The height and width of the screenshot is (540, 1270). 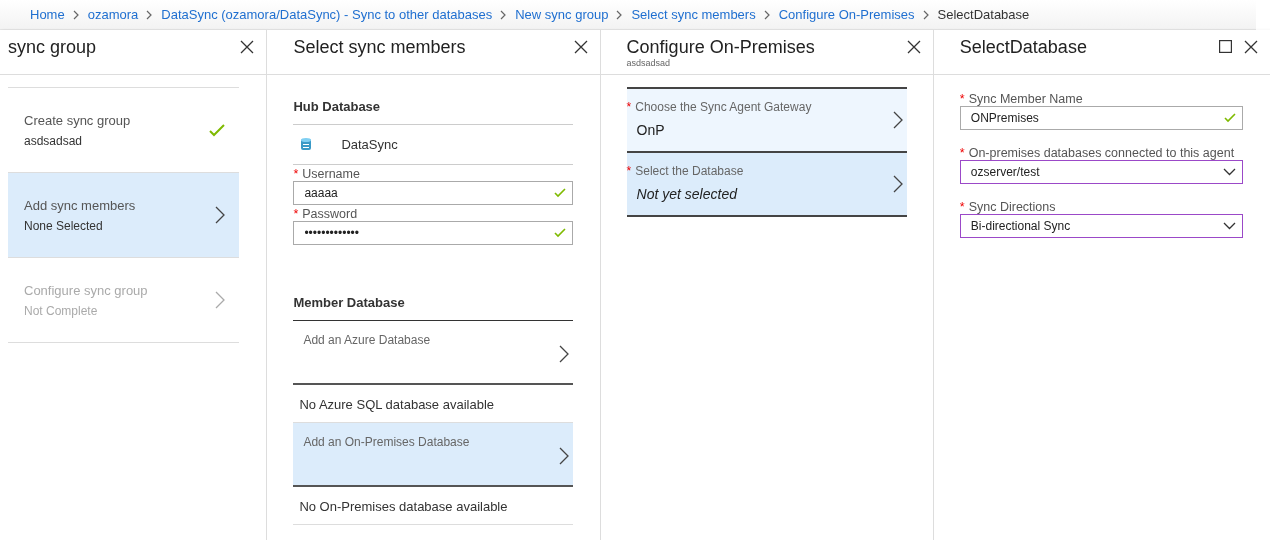 I want to click on input-field: aaaaa, so click(x=433, y=193).